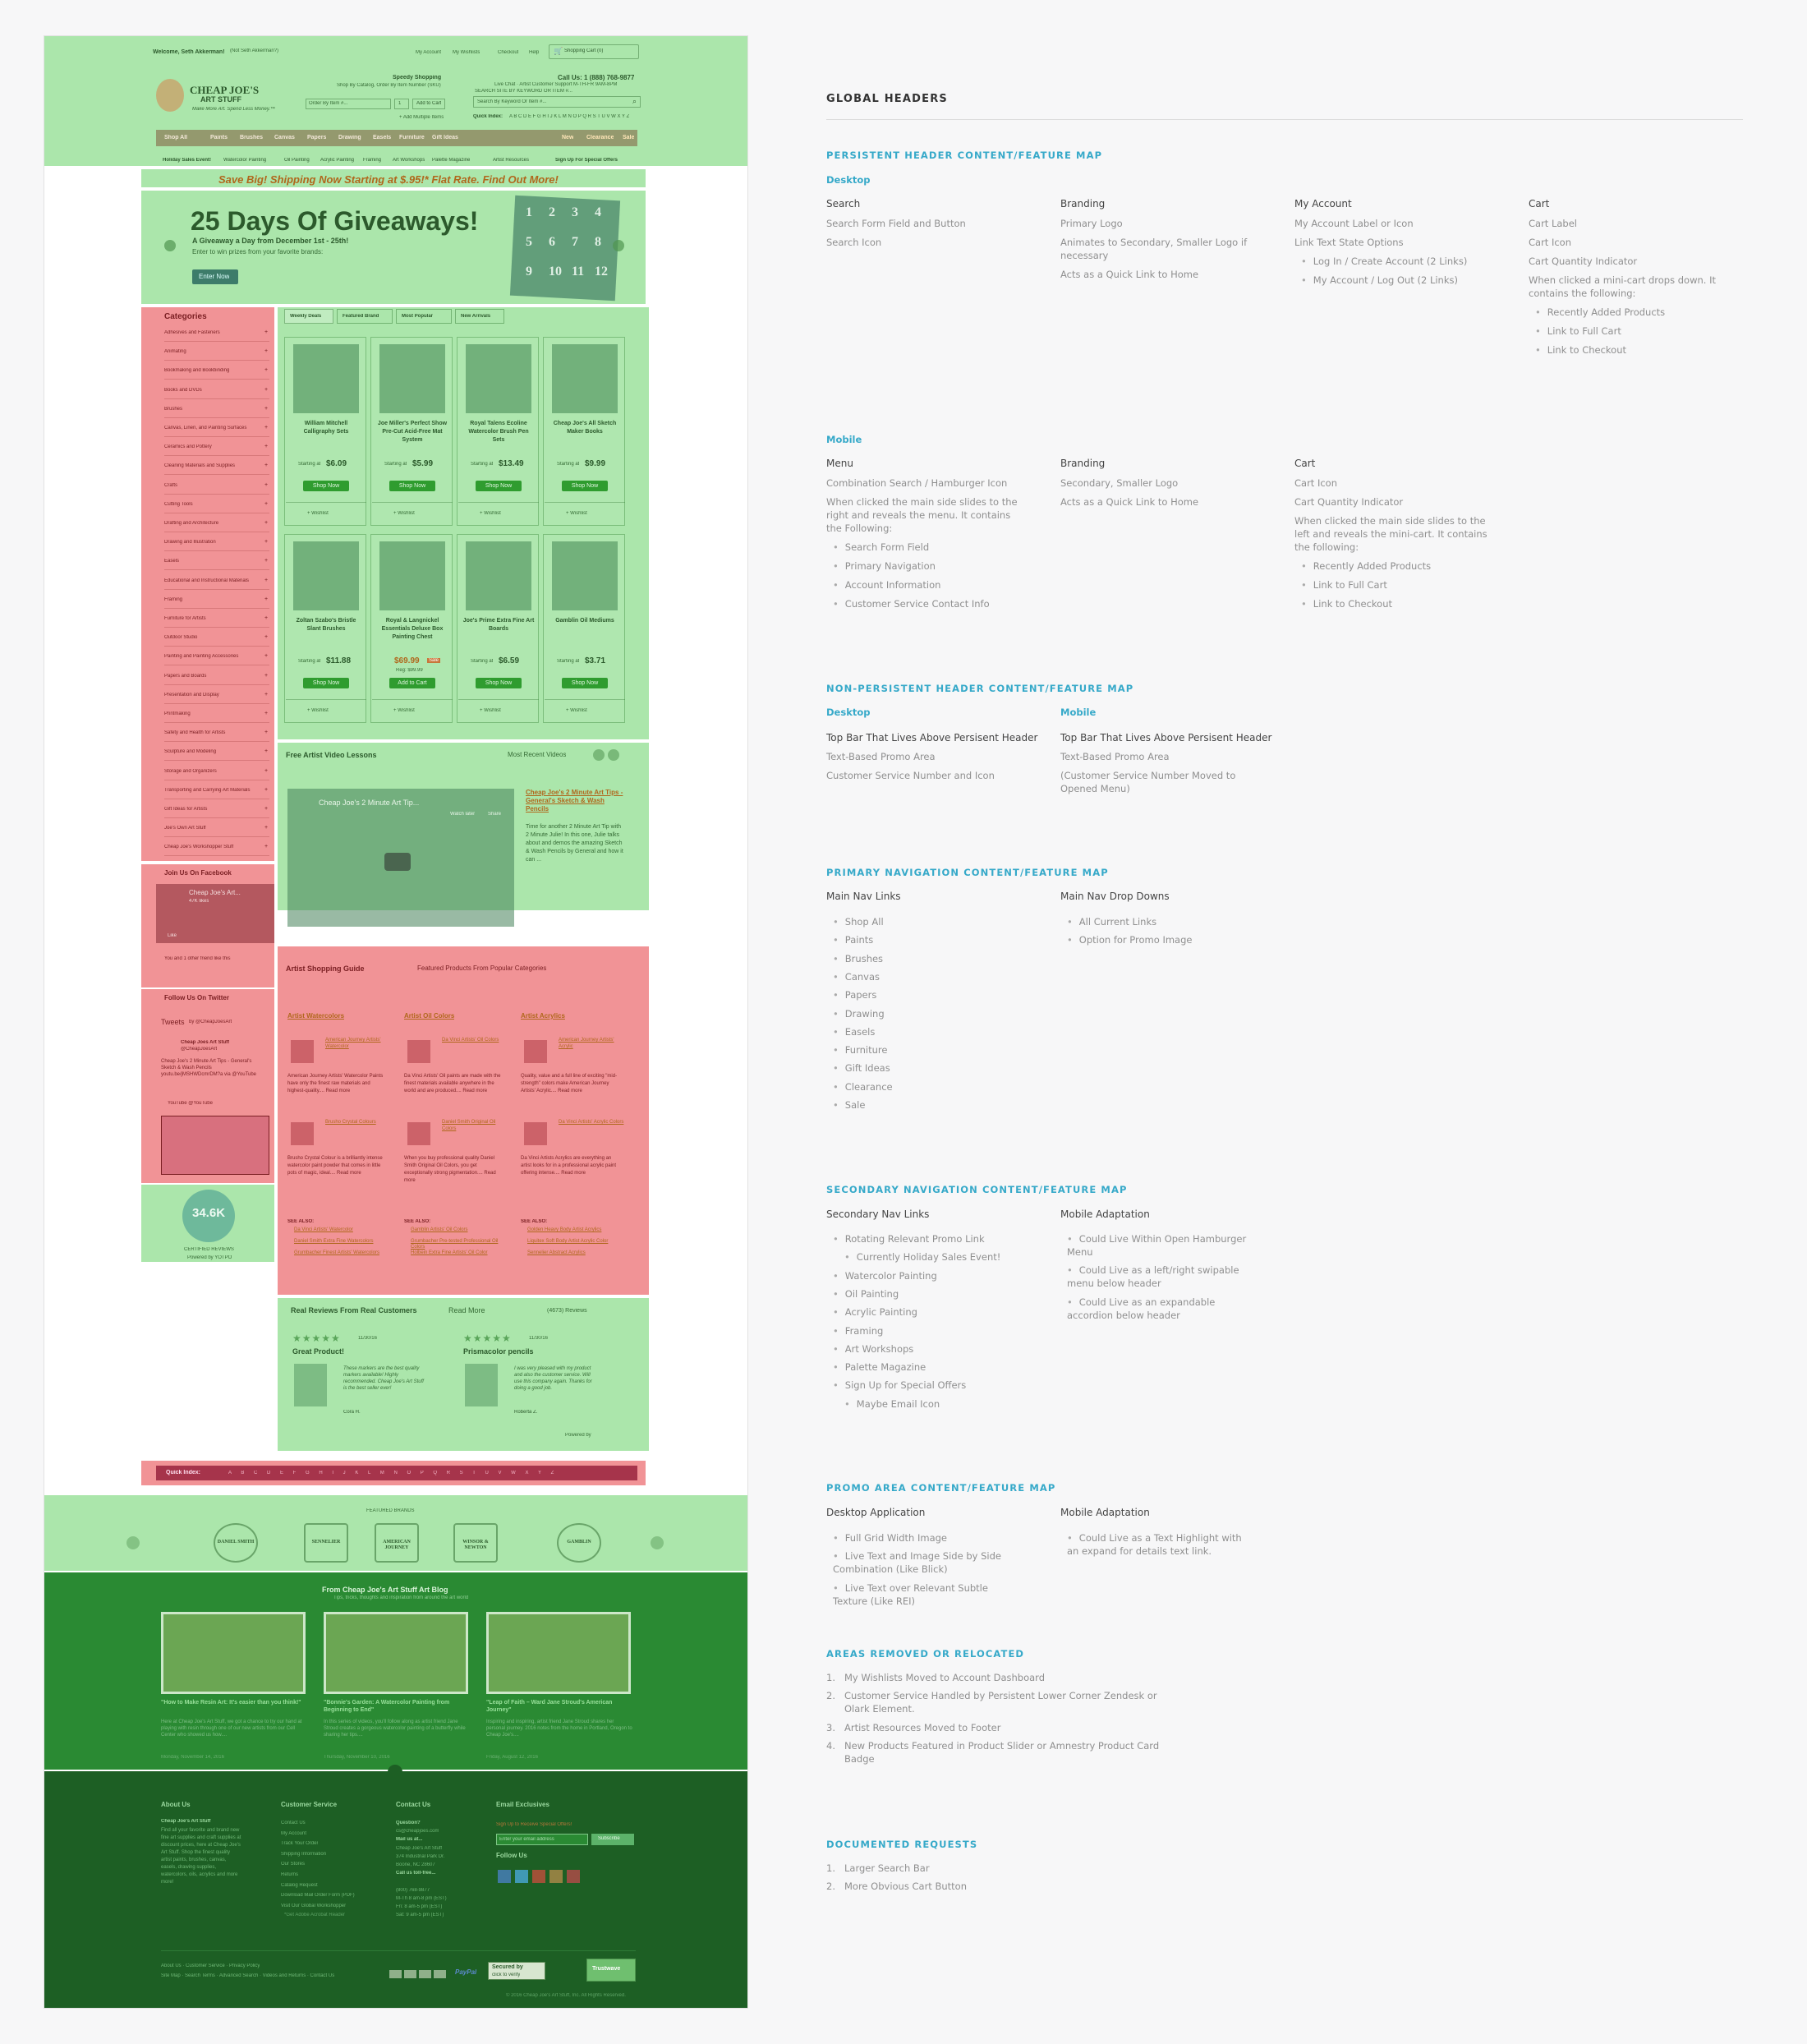 The width and height of the screenshot is (1807, 2044). I want to click on see-also-link: Da Vinci Artists' Watercolor, so click(339, 1230).